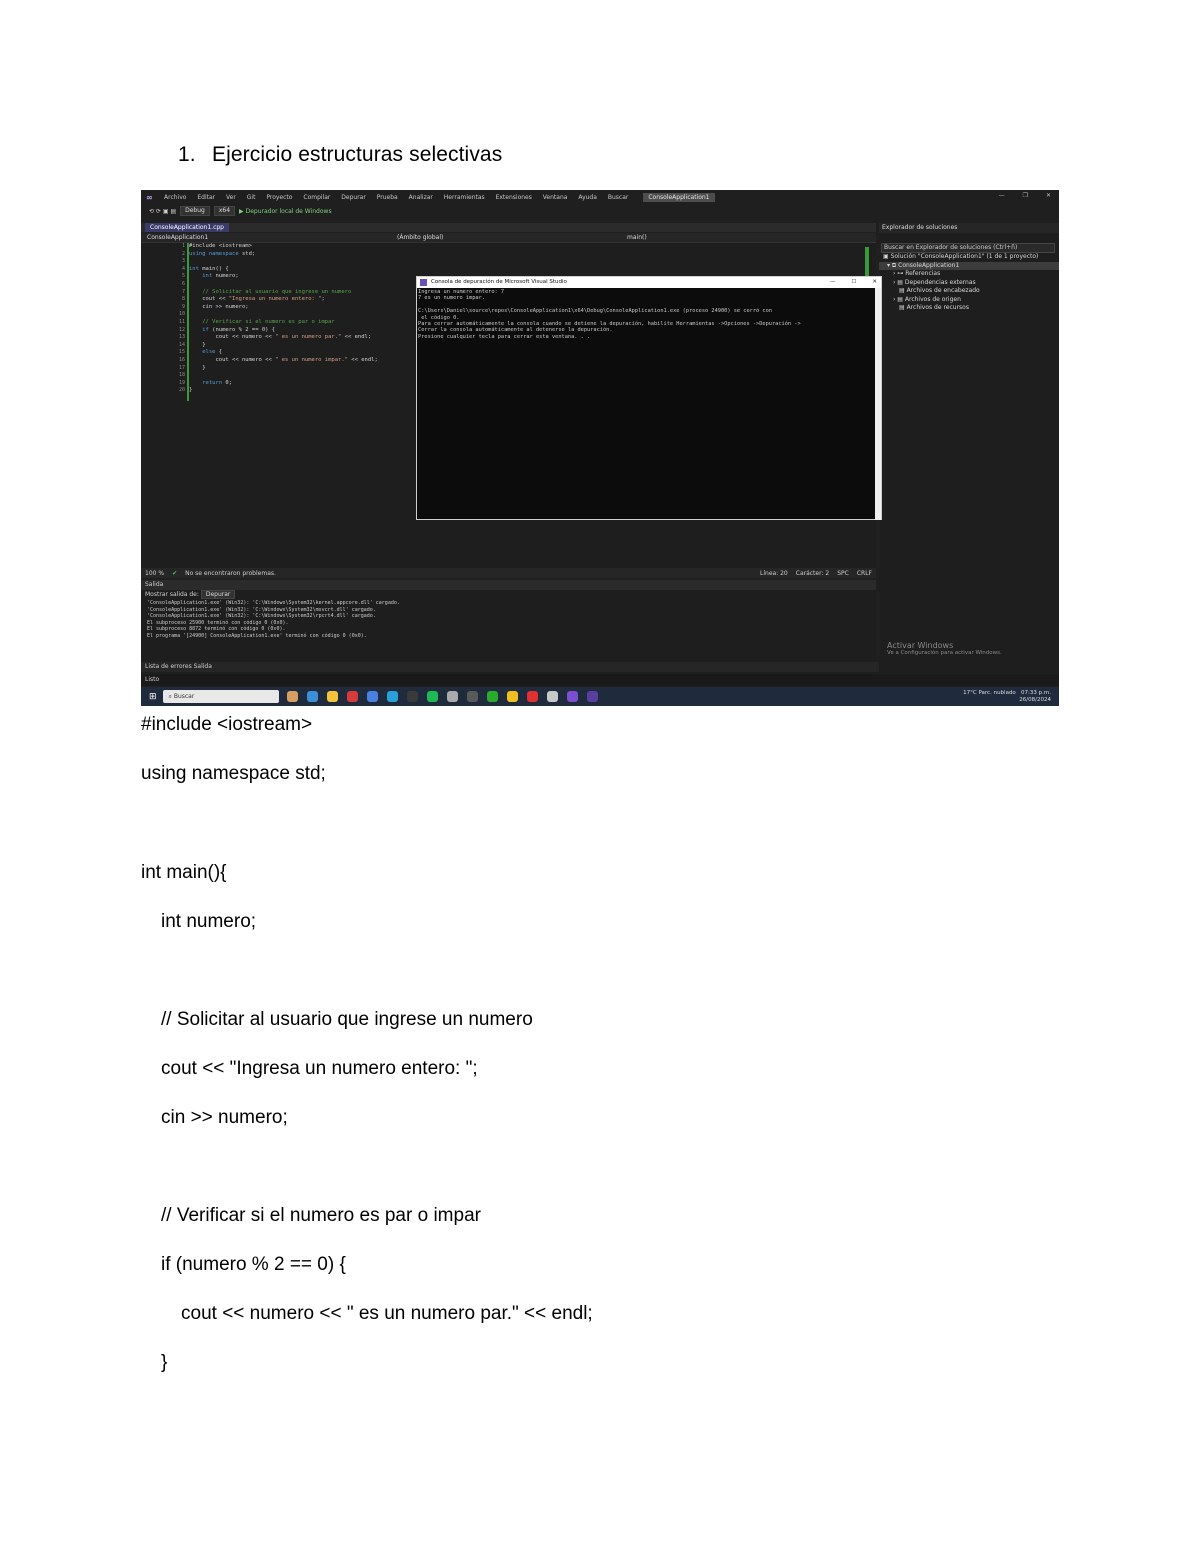 The width and height of the screenshot is (1200, 1553). Describe the element at coordinates (184, 872) in the screenshot. I see `code-line: int main(){` at that location.